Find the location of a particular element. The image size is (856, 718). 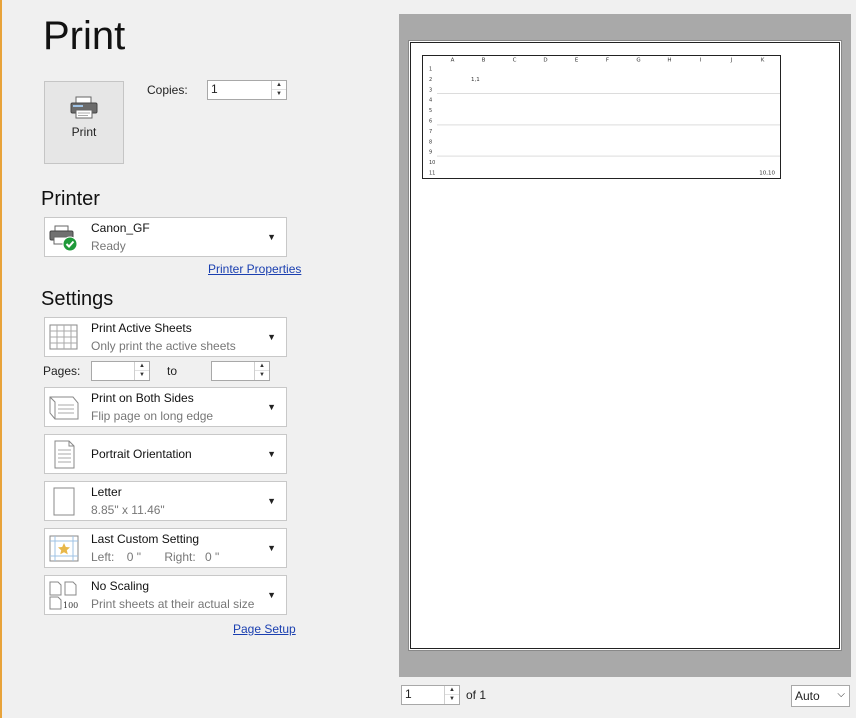

custom-margins-icon is located at coordinates (64, 548).